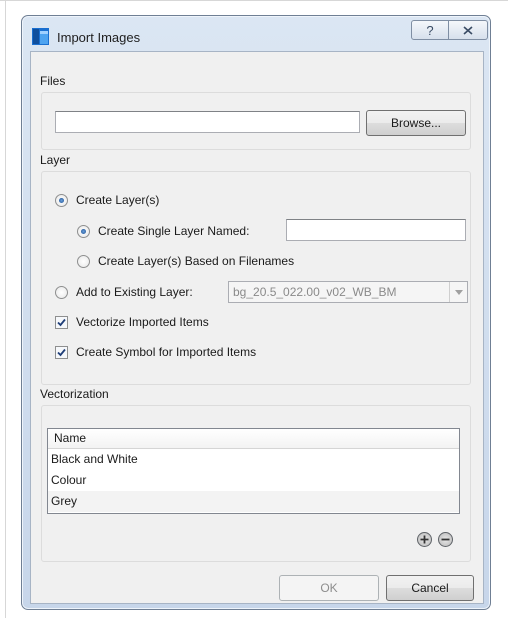 Image resolution: width=508 pixels, height=618 pixels. Describe the element at coordinates (253, 480) in the screenshot. I see `list-item: Colour` at that location.